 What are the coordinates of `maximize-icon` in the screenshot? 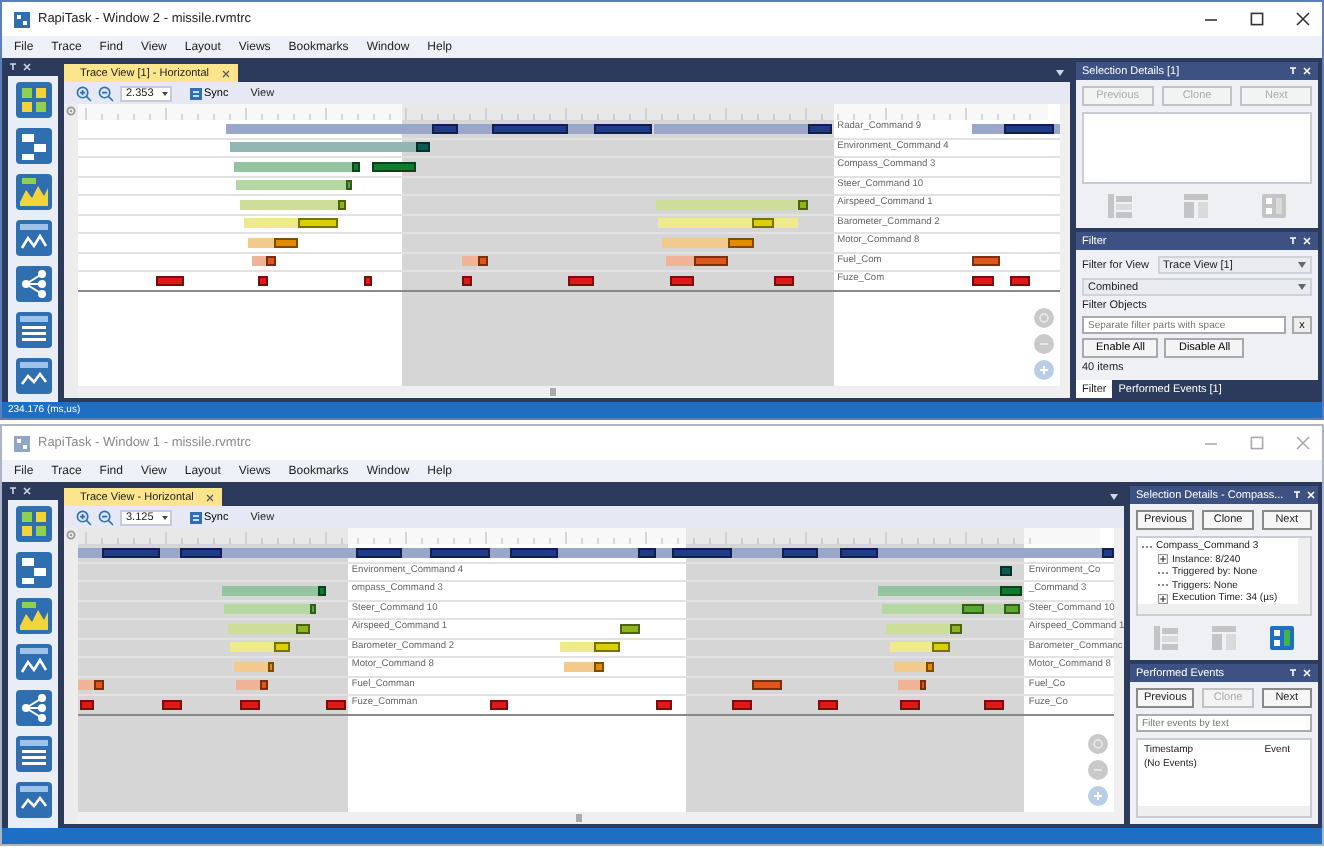 It's located at (1257, 19).